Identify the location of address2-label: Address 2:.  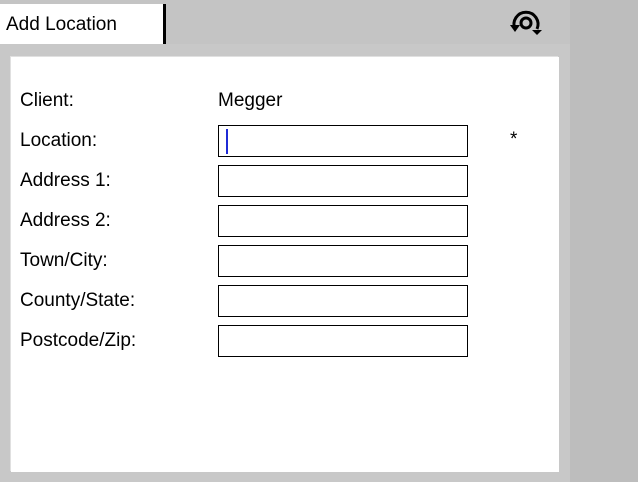
(65, 220).